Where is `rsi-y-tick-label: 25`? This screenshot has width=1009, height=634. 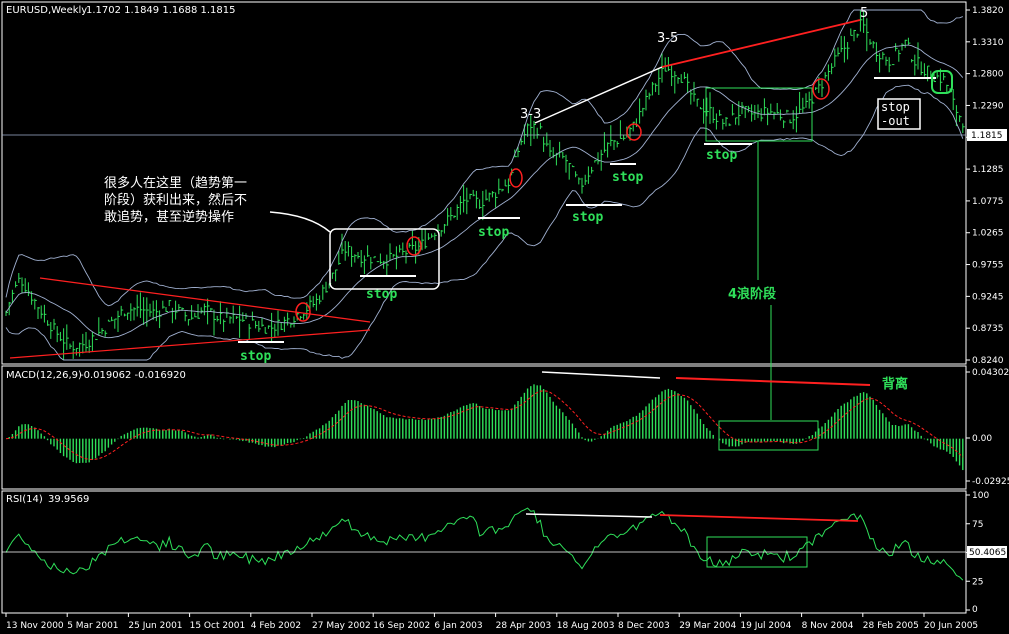 rsi-y-tick-label: 25 is located at coordinates (977, 582).